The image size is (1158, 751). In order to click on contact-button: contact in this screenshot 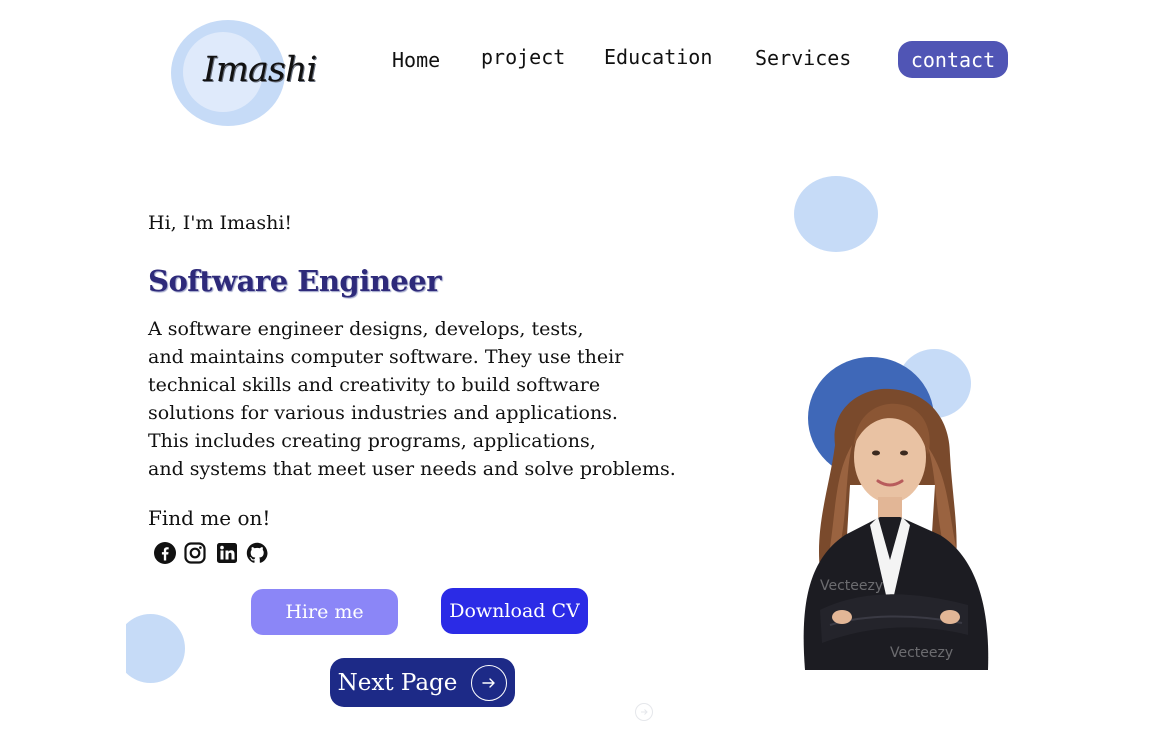, I will do `click(953, 59)`.